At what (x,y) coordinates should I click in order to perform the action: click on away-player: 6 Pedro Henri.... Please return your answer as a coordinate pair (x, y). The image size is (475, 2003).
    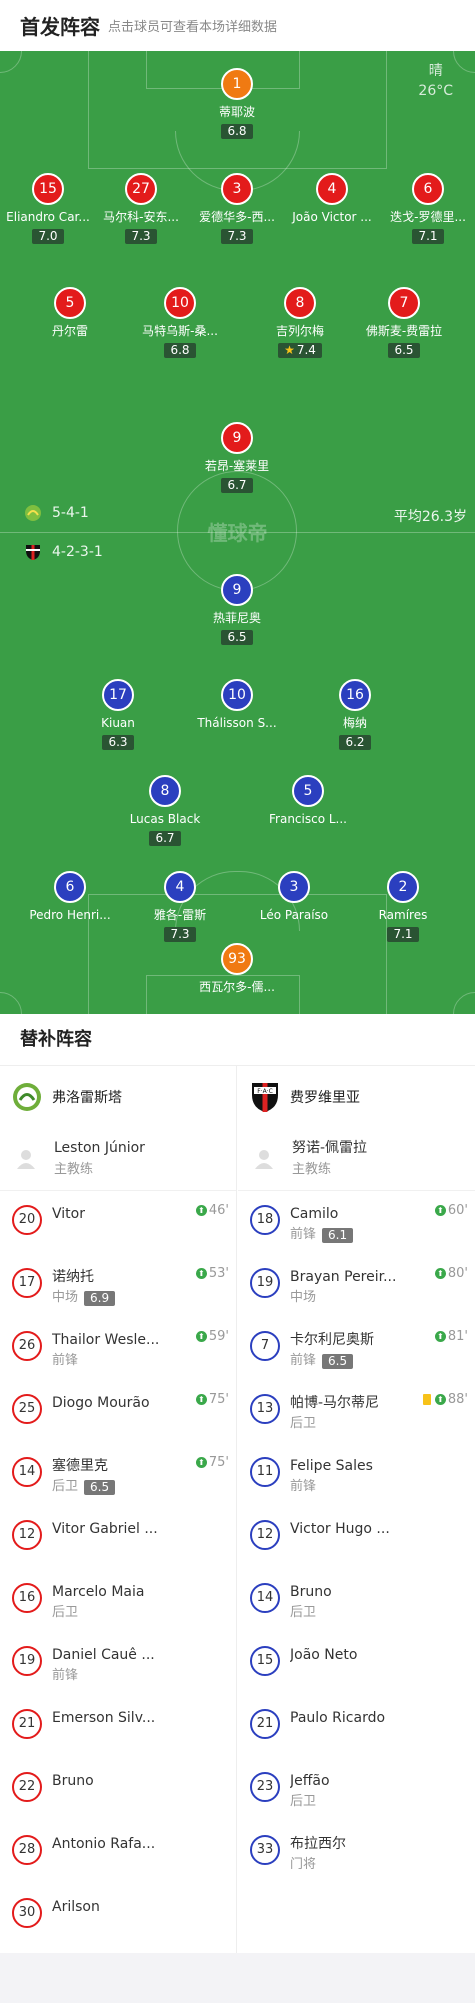
    Looking at the image, I should click on (70, 897).